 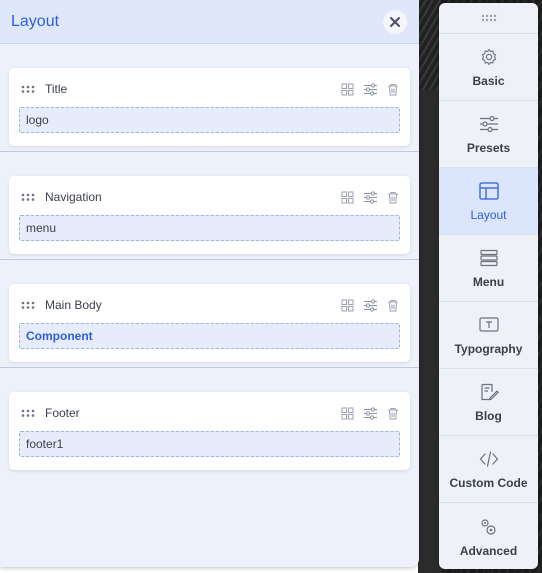 What do you see at coordinates (488, 134) in the screenshot?
I see `sidebar-item-presets: Presets` at bounding box center [488, 134].